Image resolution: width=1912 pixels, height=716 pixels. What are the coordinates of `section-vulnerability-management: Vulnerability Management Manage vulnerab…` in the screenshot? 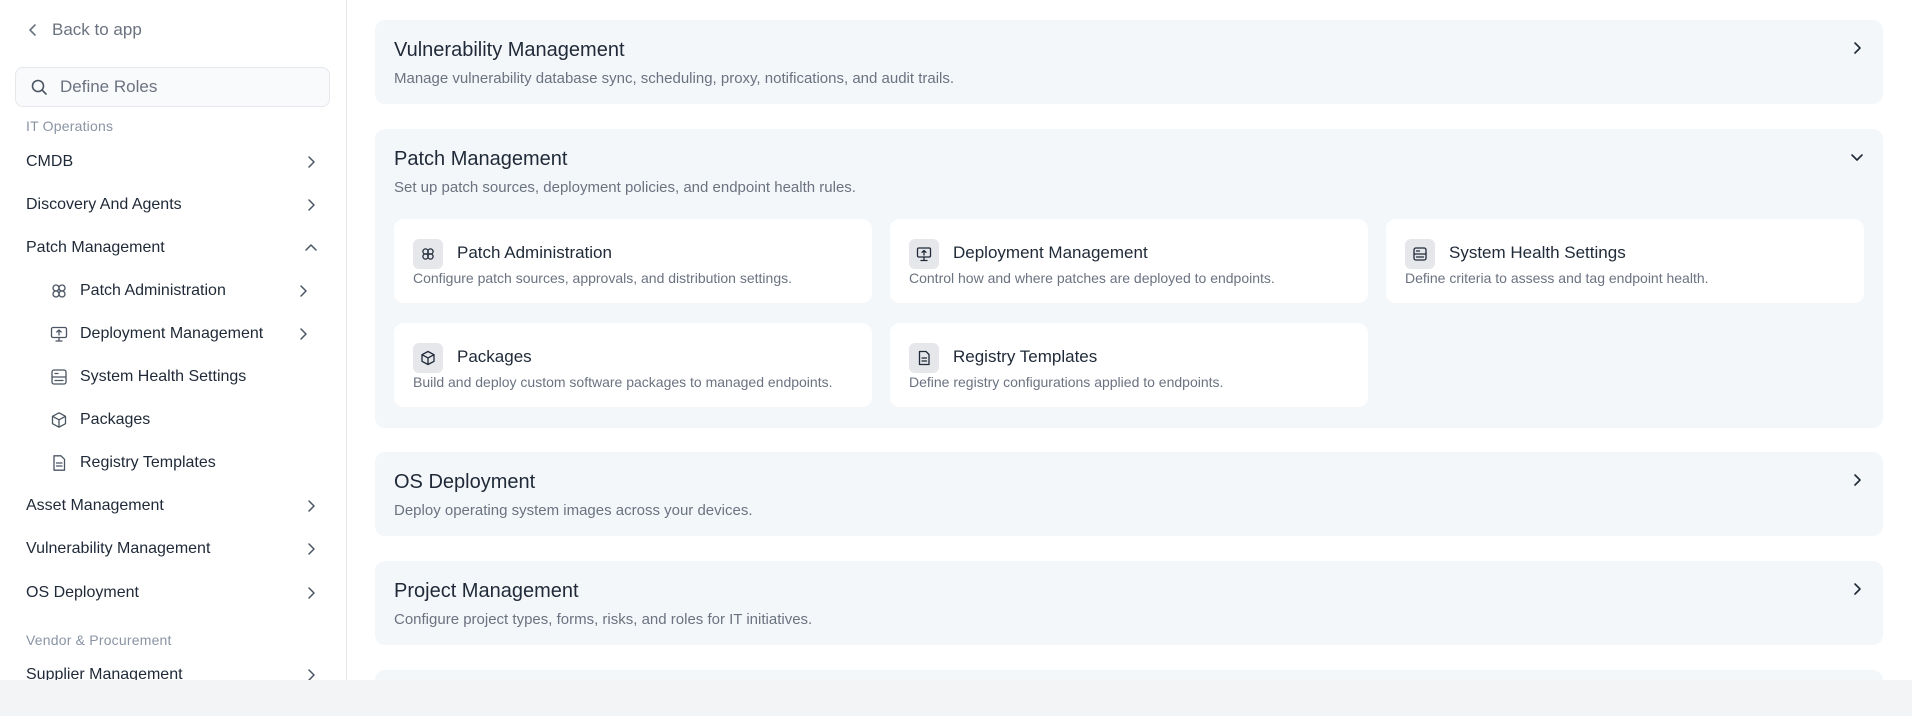 It's located at (1129, 62).